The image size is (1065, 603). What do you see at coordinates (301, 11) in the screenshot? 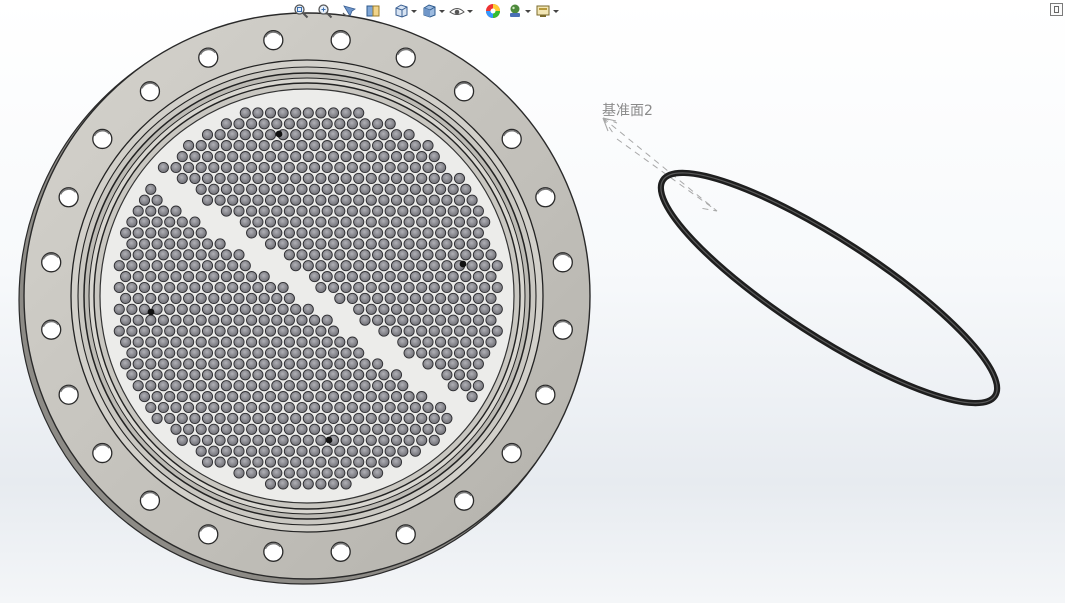
I see `zoom-to-fit-button` at bounding box center [301, 11].